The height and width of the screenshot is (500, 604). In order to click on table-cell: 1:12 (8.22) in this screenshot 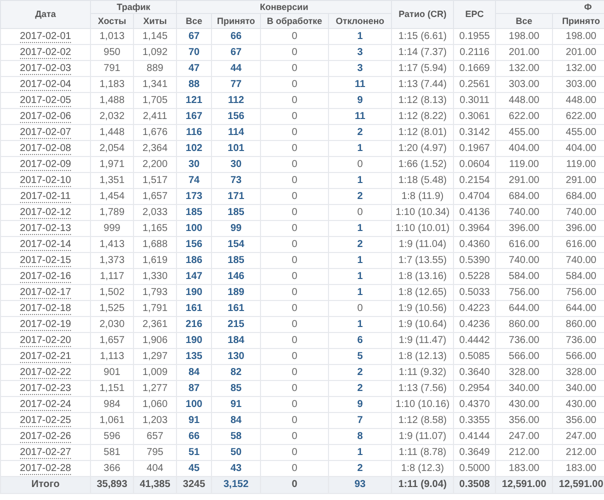, I will do `click(422, 116)`.